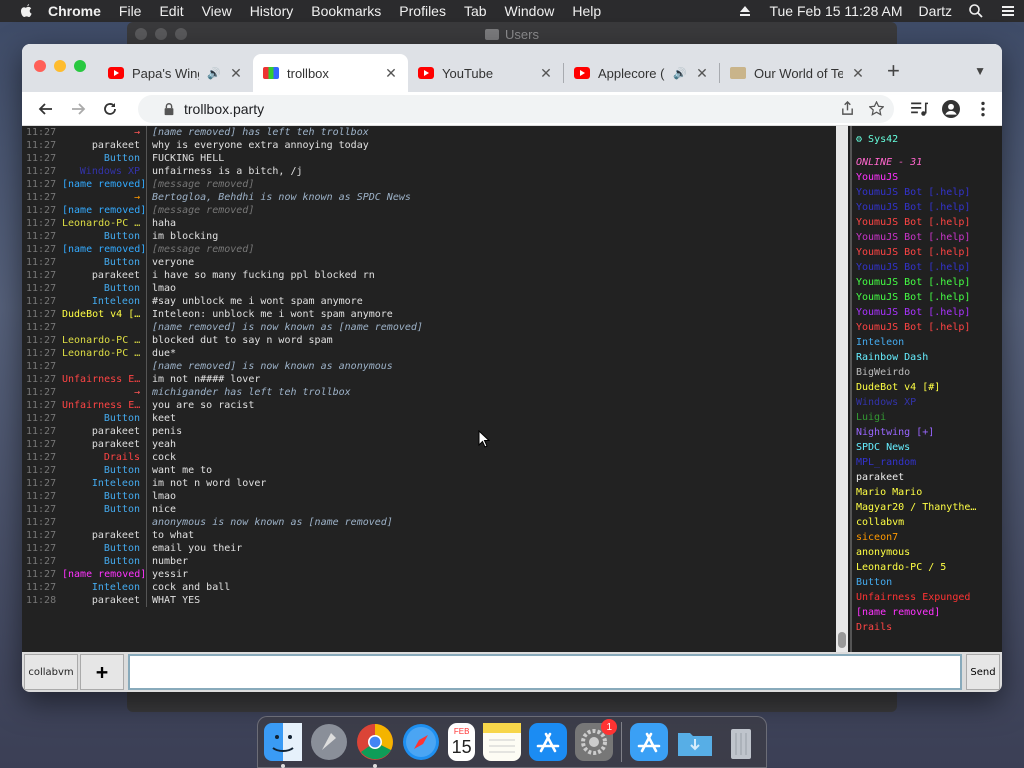 The width and height of the screenshot is (1024, 768). What do you see at coordinates (74, 11) in the screenshot?
I see `menu-app-name: Chrome` at bounding box center [74, 11].